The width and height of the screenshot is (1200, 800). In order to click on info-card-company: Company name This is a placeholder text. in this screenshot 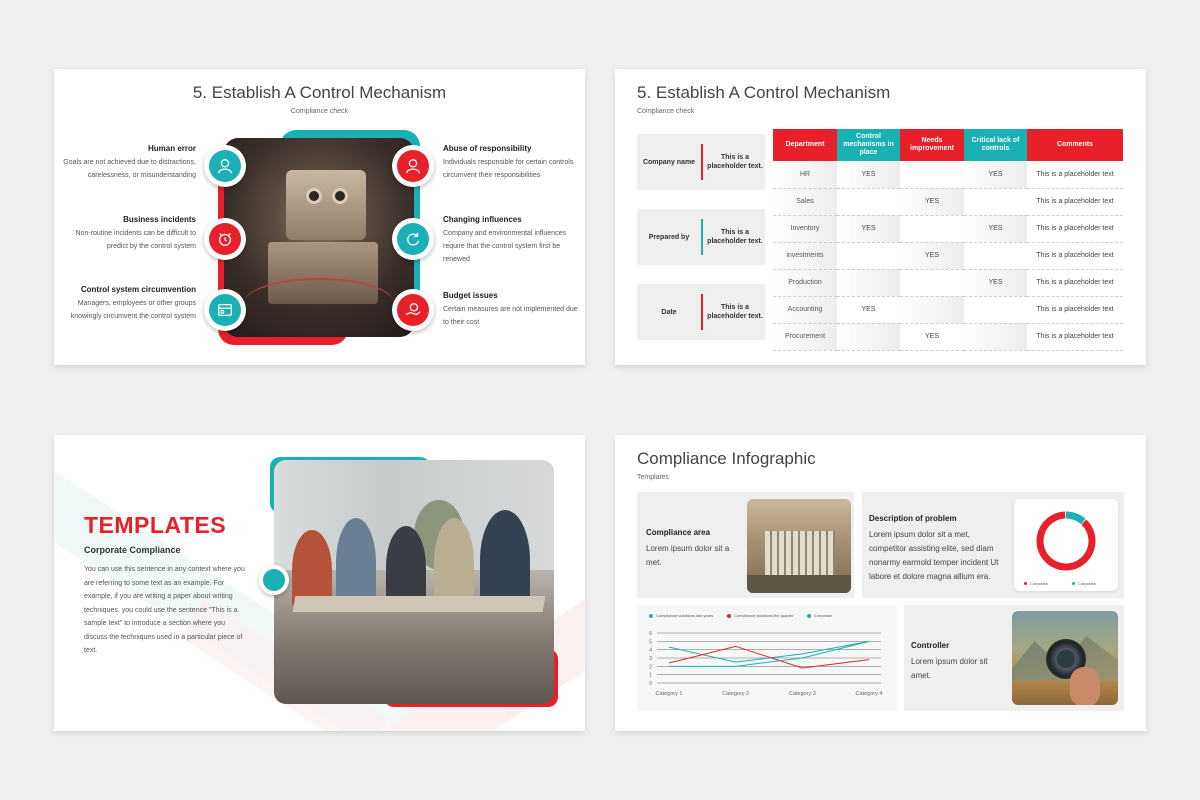, I will do `click(701, 162)`.